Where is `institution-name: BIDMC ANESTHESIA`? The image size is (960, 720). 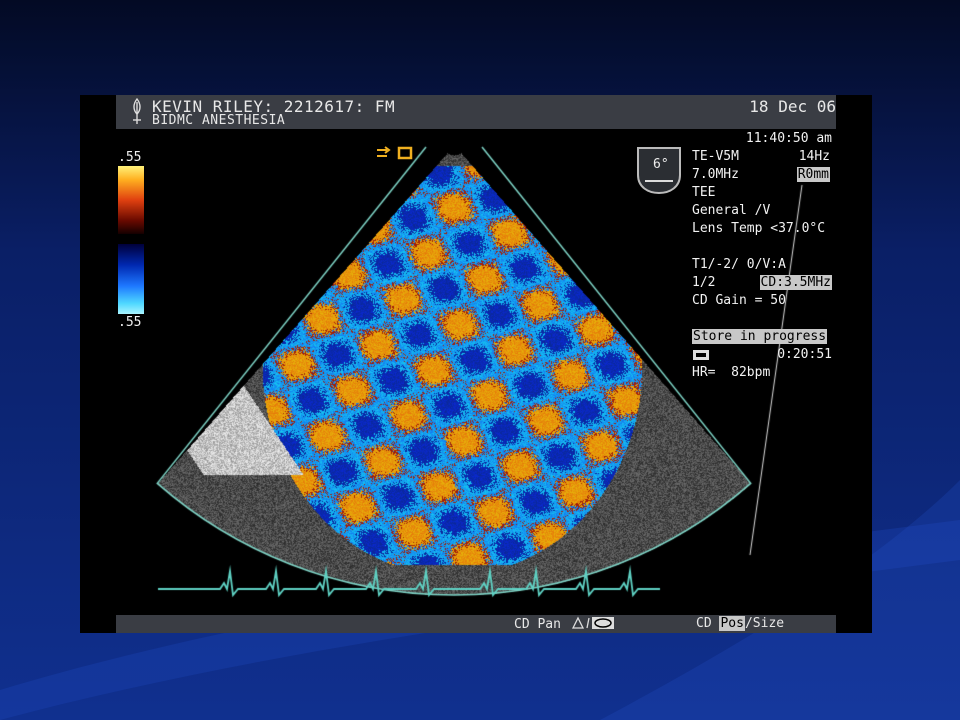 institution-name: BIDMC ANESTHESIA is located at coordinates (219, 120).